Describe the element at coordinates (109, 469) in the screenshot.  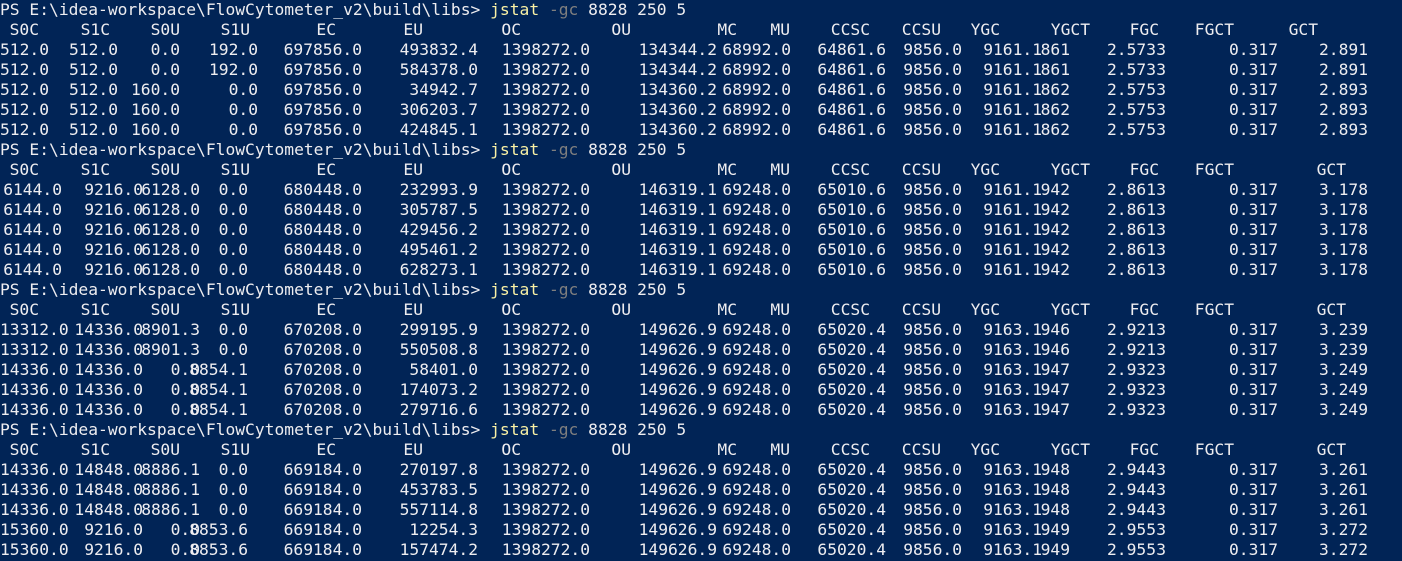
I see `table-cell: 14848.0` at that location.